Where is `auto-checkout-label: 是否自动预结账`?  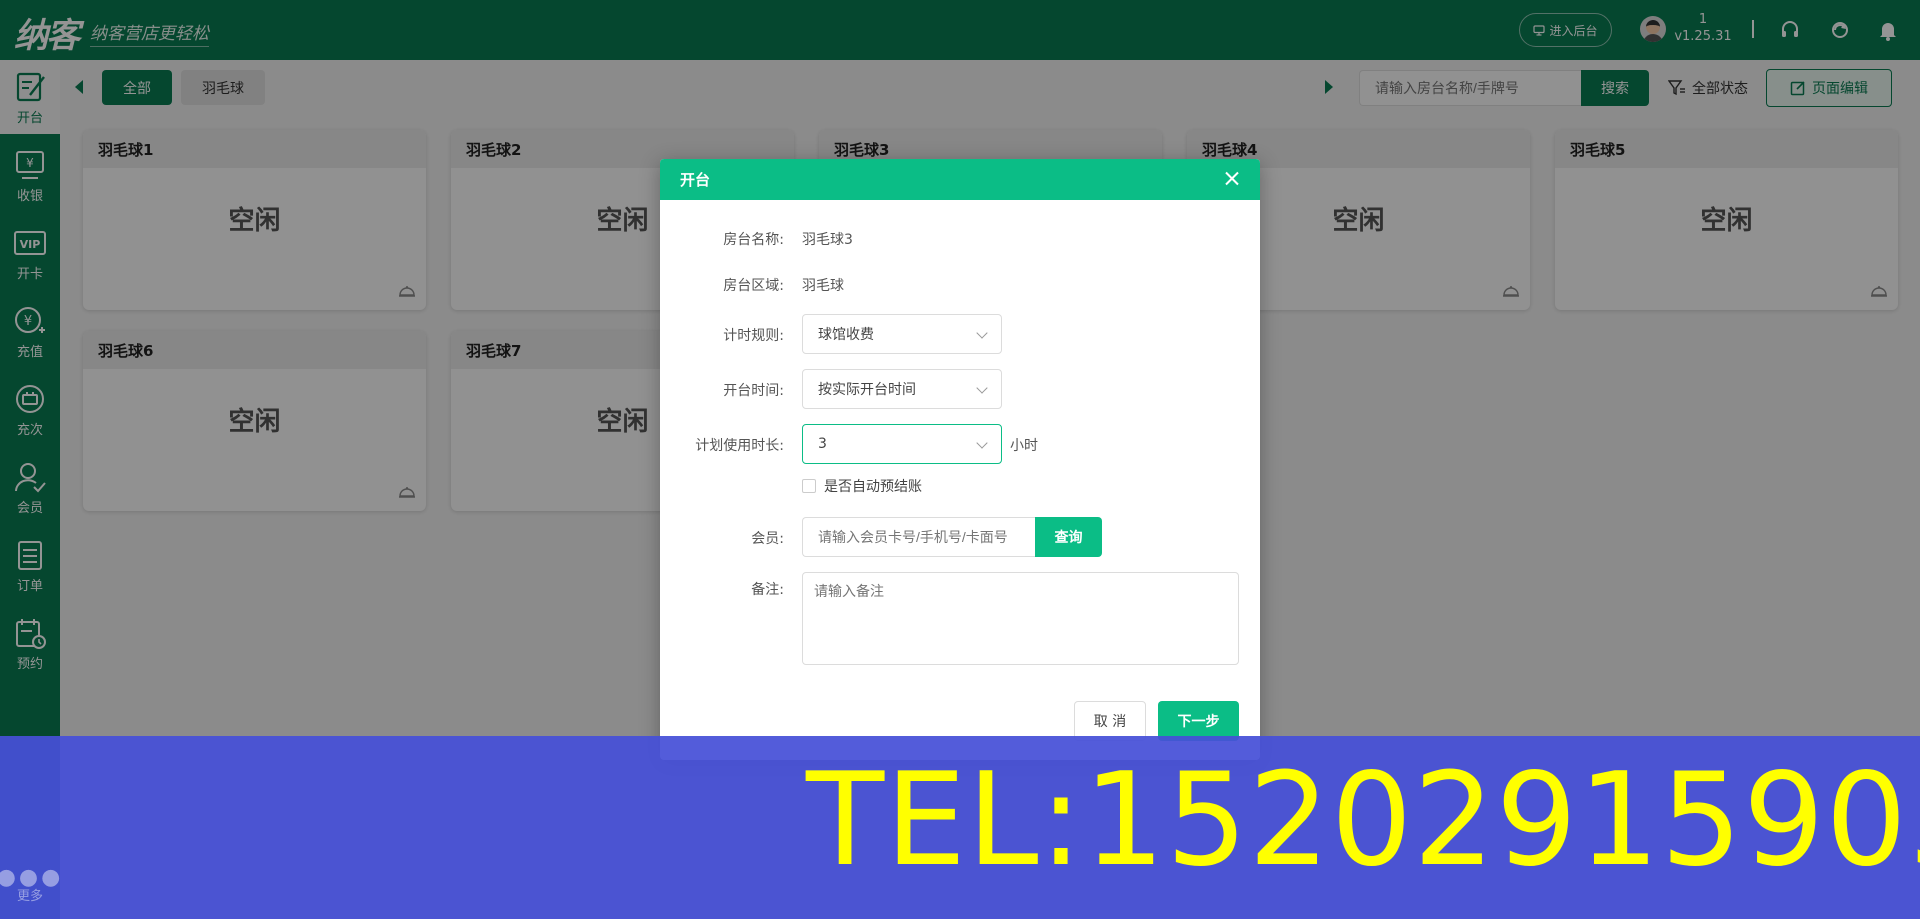 auto-checkout-label: 是否自动预结账 is located at coordinates (873, 487).